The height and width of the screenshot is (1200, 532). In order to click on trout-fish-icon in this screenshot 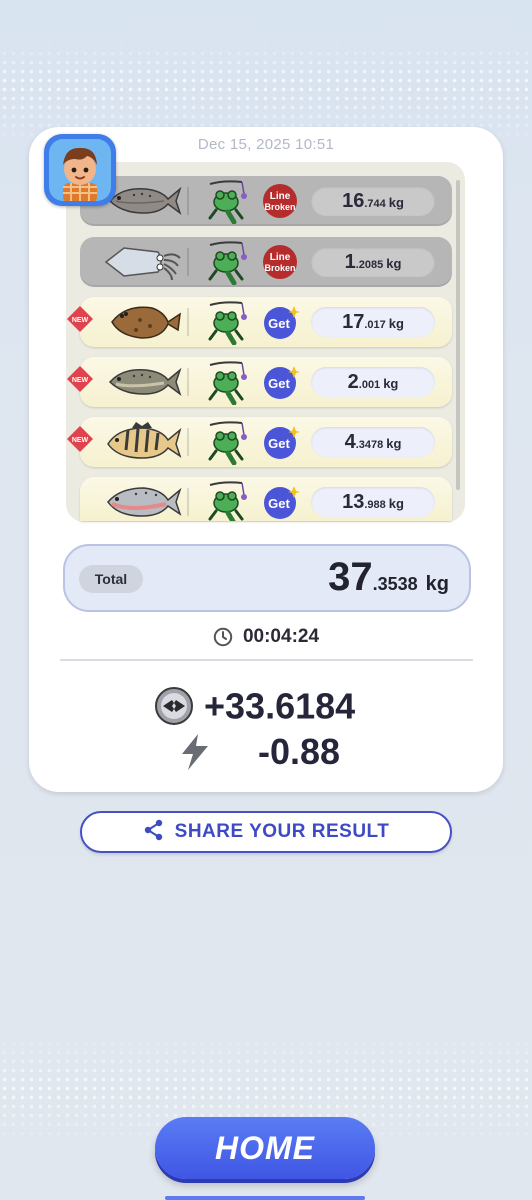, I will do `click(145, 382)`.